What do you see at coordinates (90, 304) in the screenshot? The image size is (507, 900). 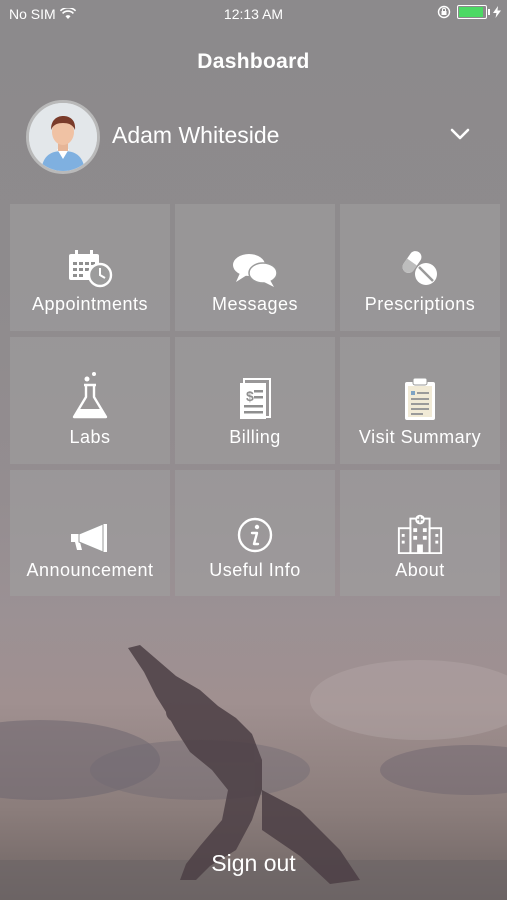 I see `menu-label-appointments: Appointments` at bounding box center [90, 304].